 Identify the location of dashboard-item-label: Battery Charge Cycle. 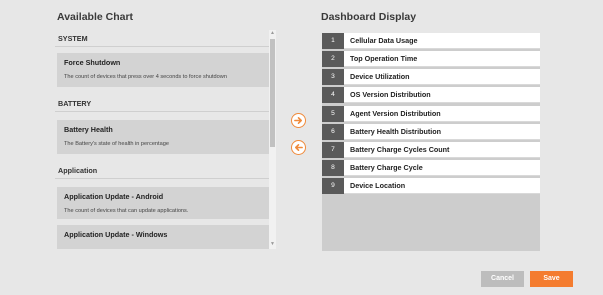
(442, 168).